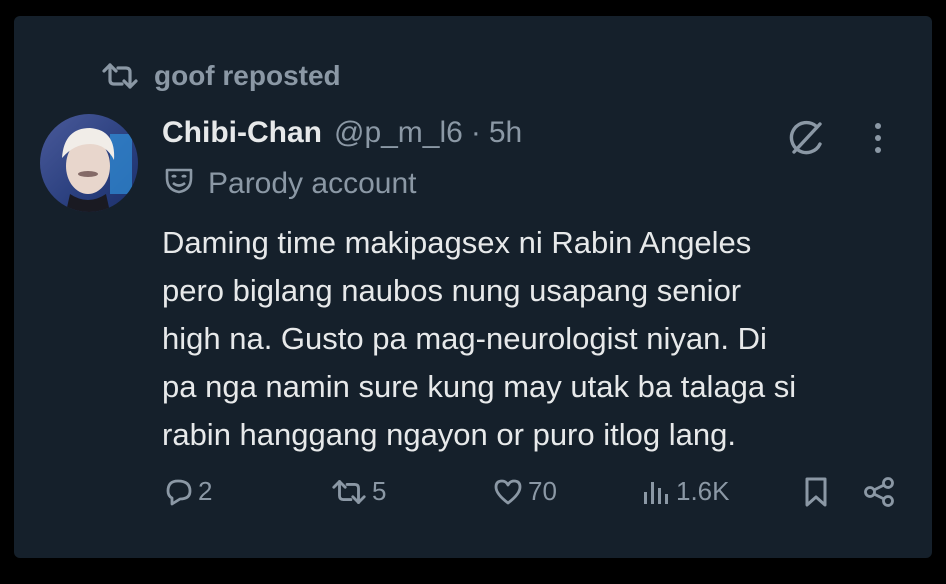 Image resolution: width=946 pixels, height=584 pixels. What do you see at coordinates (312, 183) in the screenshot?
I see `parody-text: Parody account` at bounding box center [312, 183].